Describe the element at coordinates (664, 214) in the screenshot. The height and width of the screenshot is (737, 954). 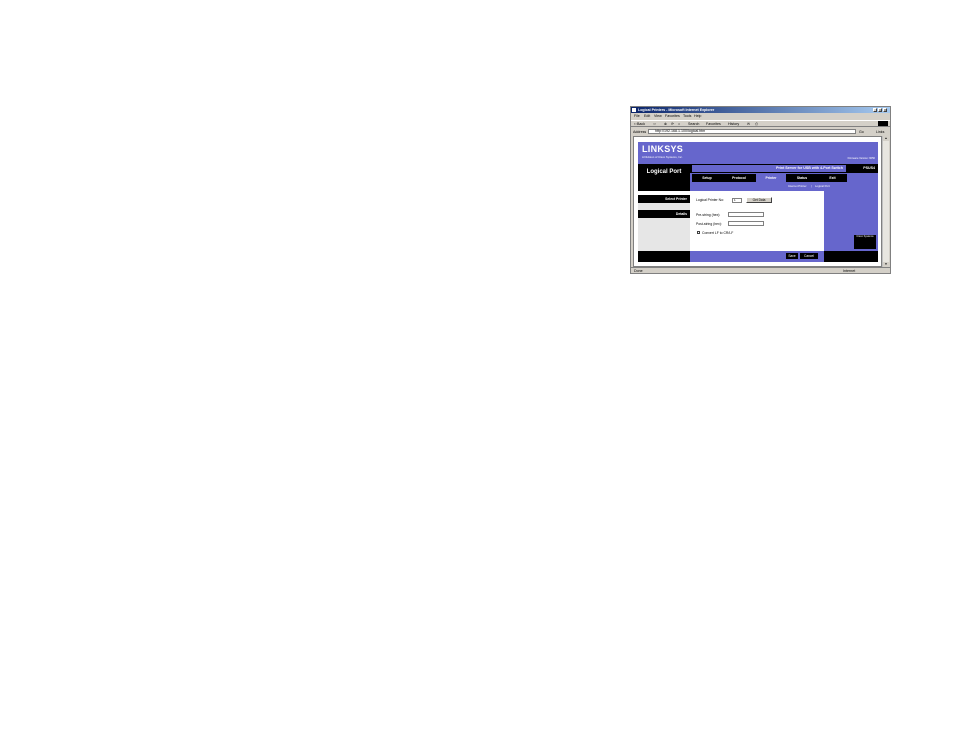
I see `details-header: Details` at that location.